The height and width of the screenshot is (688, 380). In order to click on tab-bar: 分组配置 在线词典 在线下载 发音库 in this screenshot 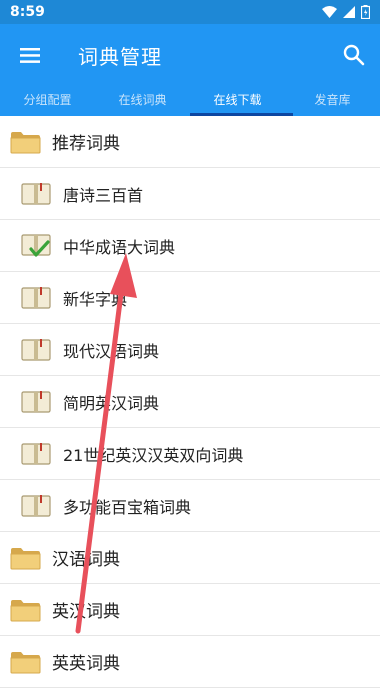, I will do `click(190, 101)`.